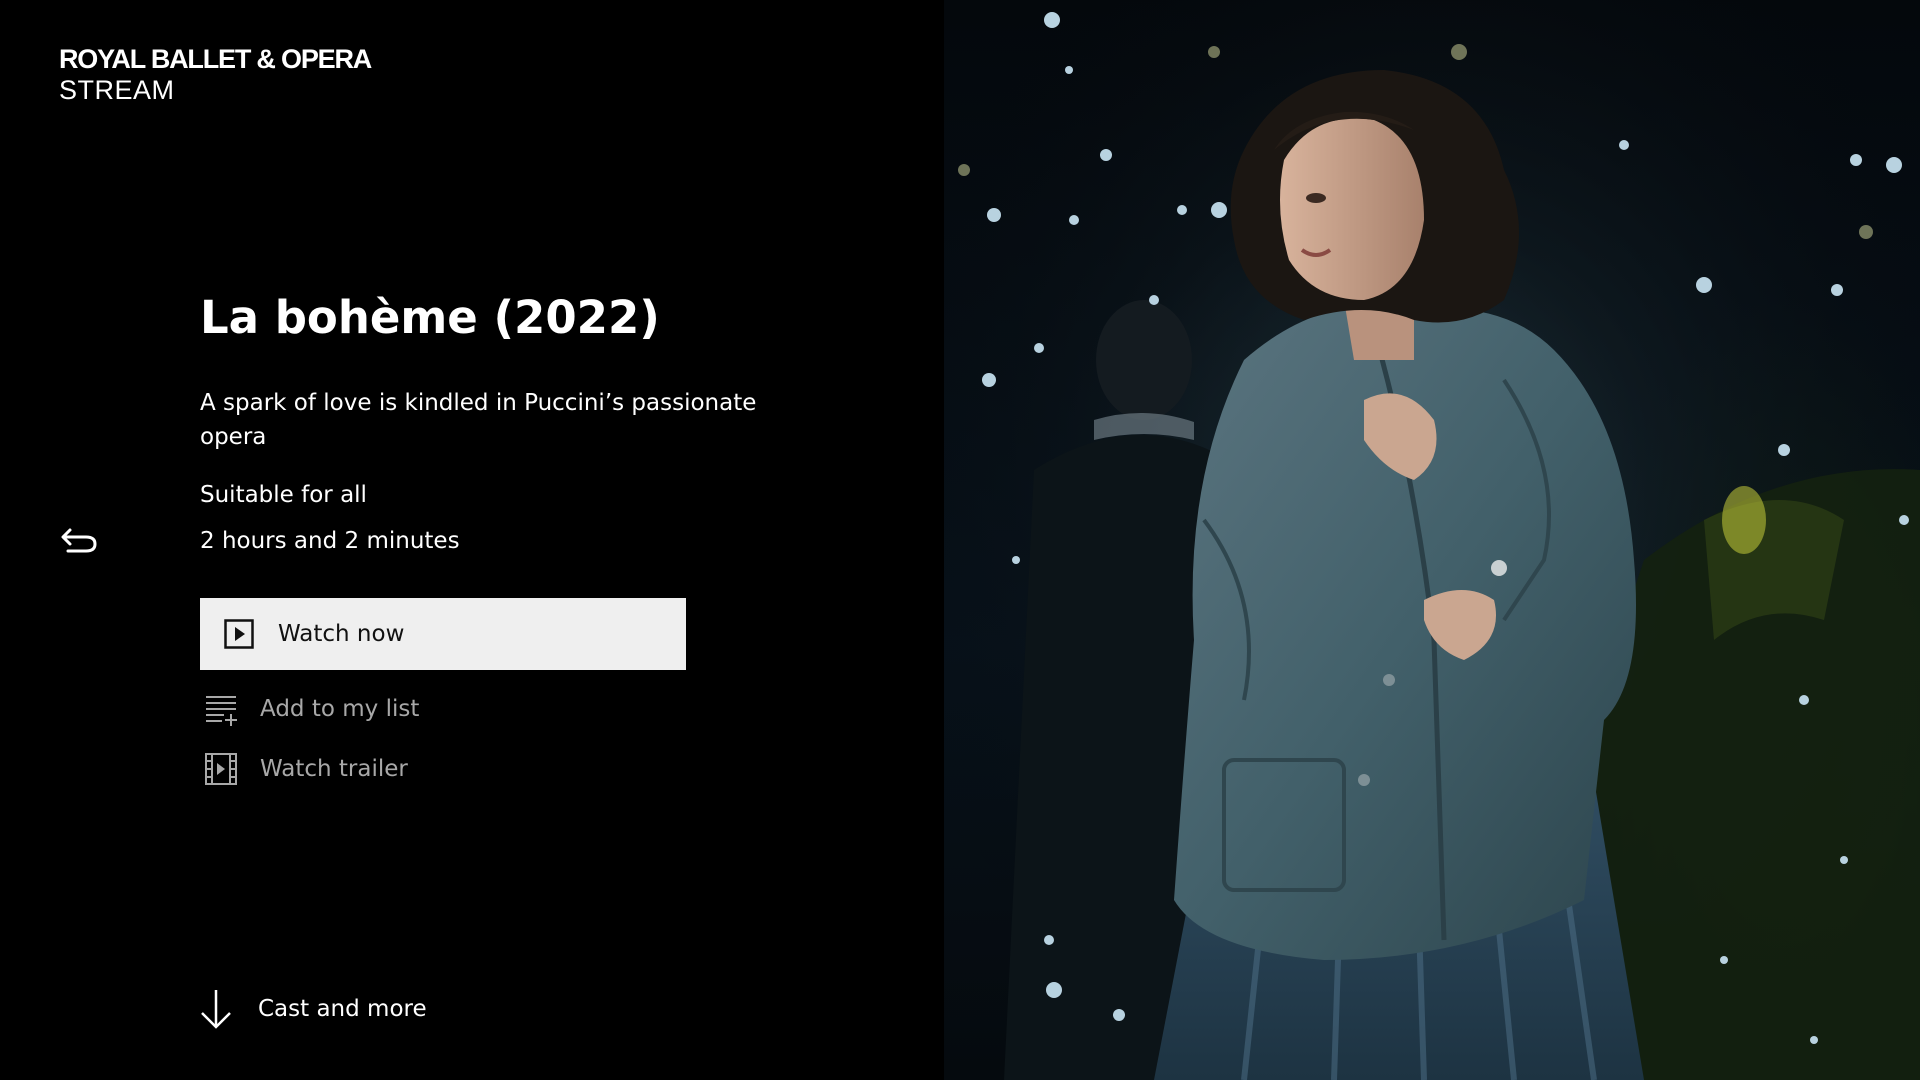 The height and width of the screenshot is (1080, 1920). What do you see at coordinates (340, 709) in the screenshot?
I see `add-to-list-label: Add to my list` at bounding box center [340, 709].